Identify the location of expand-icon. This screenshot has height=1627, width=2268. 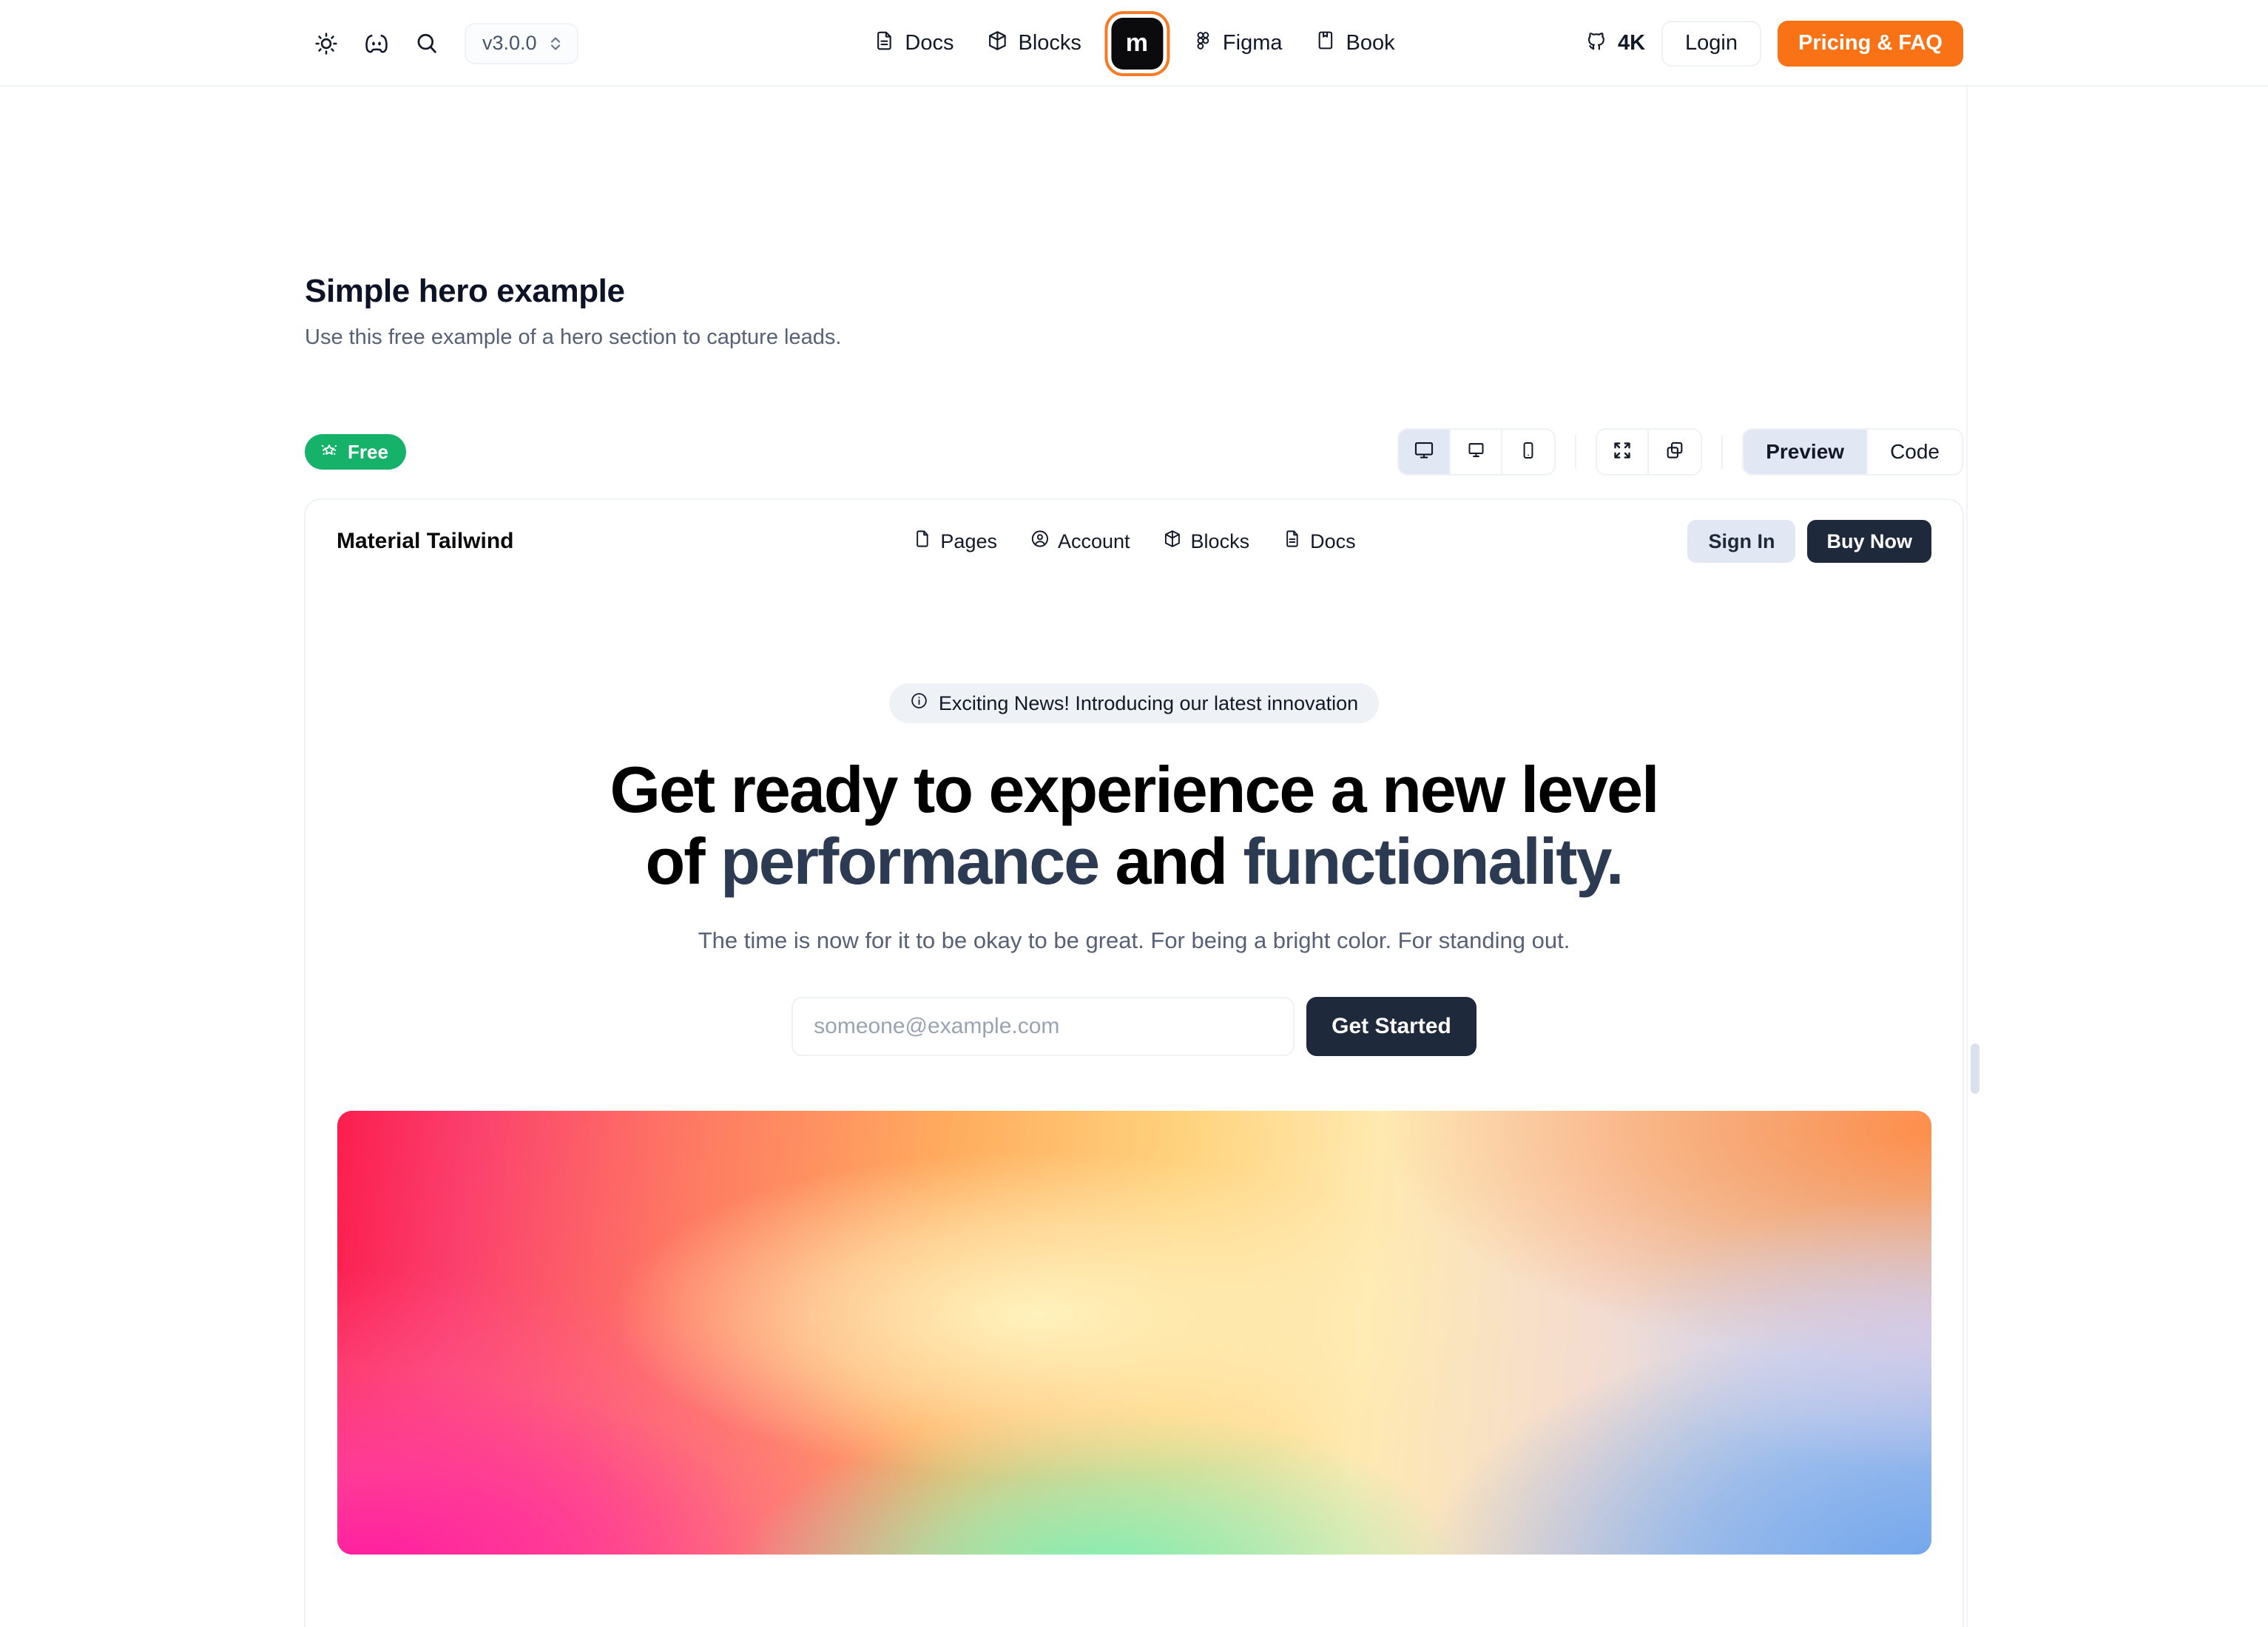
(1622, 452).